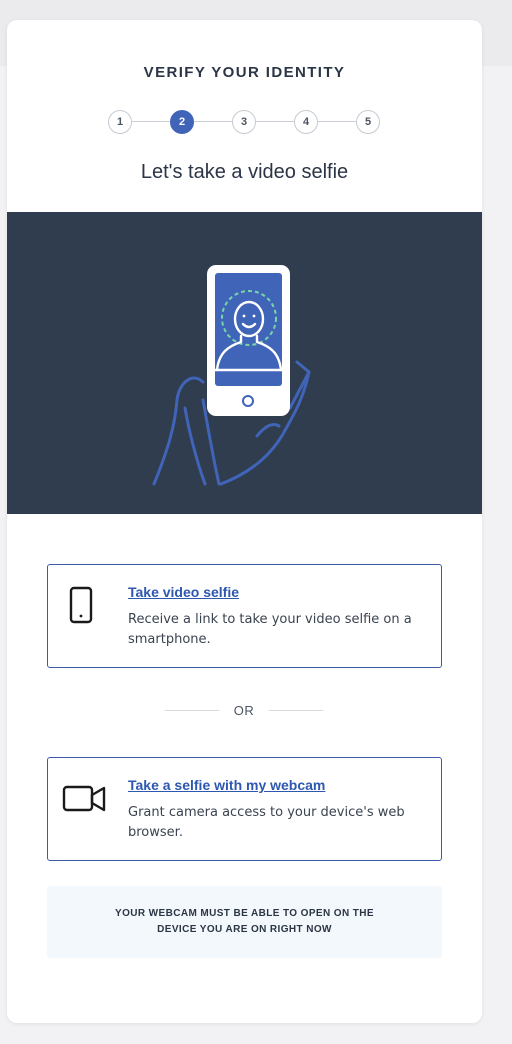 Image resolution: width=512 pixels, height=1044 pixels. Describe the element at coordinates (306, 122) in the screenshot. I see `step-4: 4` at that location.